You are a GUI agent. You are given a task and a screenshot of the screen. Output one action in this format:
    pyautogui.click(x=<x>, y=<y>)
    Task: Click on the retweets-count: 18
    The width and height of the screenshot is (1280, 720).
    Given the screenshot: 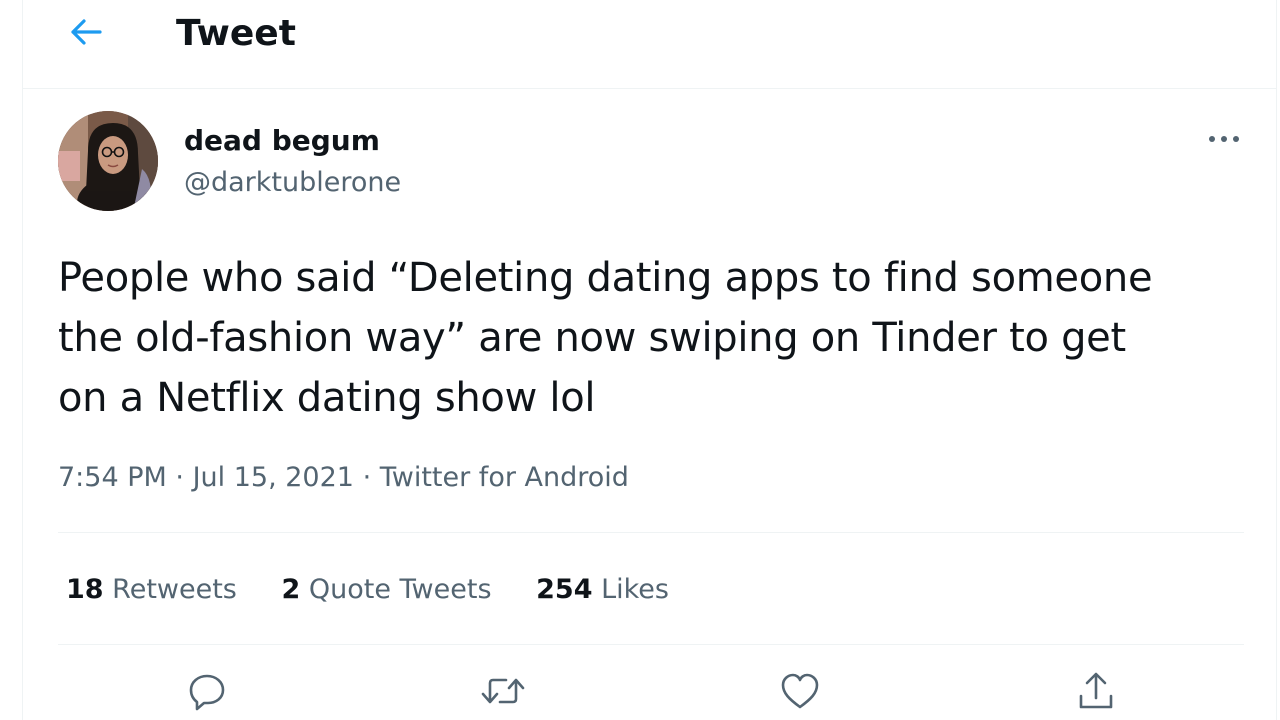 What is the action you would take?
    pyautogui.click(x=85, y=589)
    